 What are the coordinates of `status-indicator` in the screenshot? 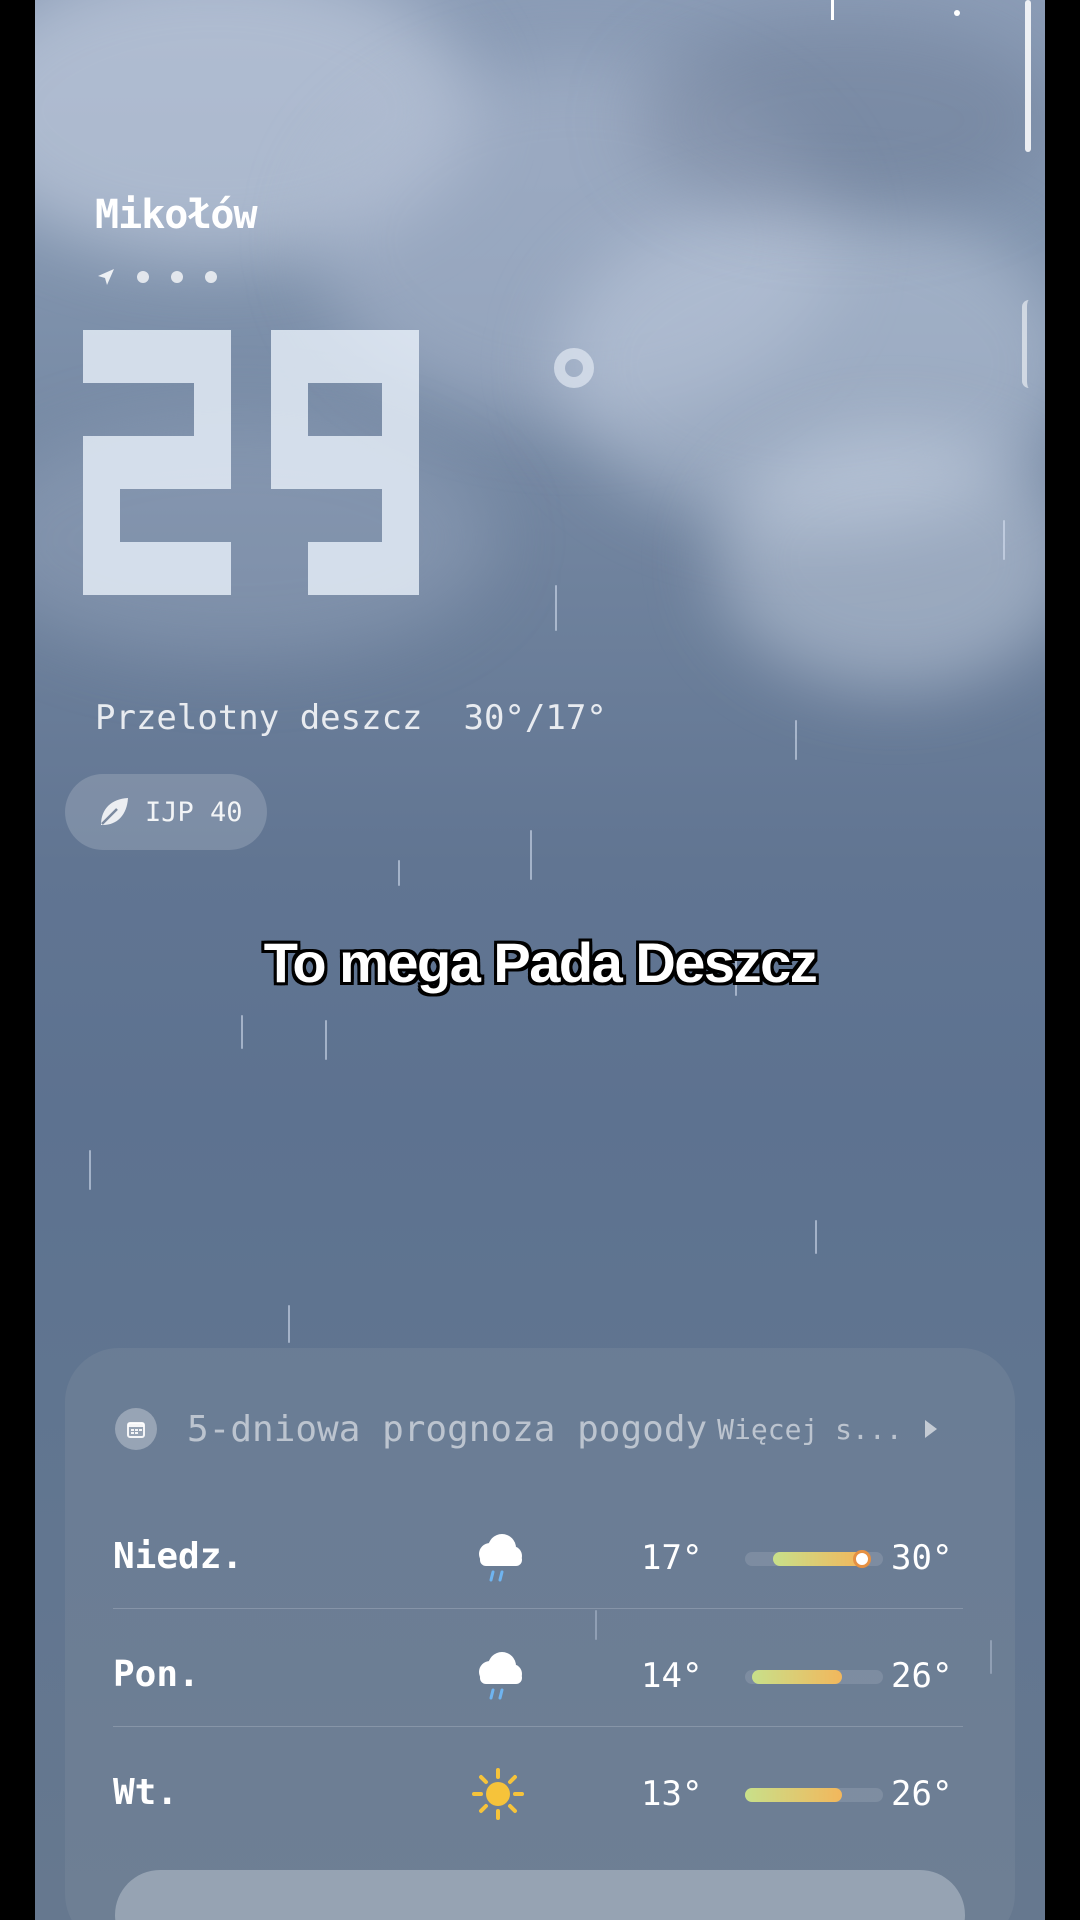 It's located at (832, 10).